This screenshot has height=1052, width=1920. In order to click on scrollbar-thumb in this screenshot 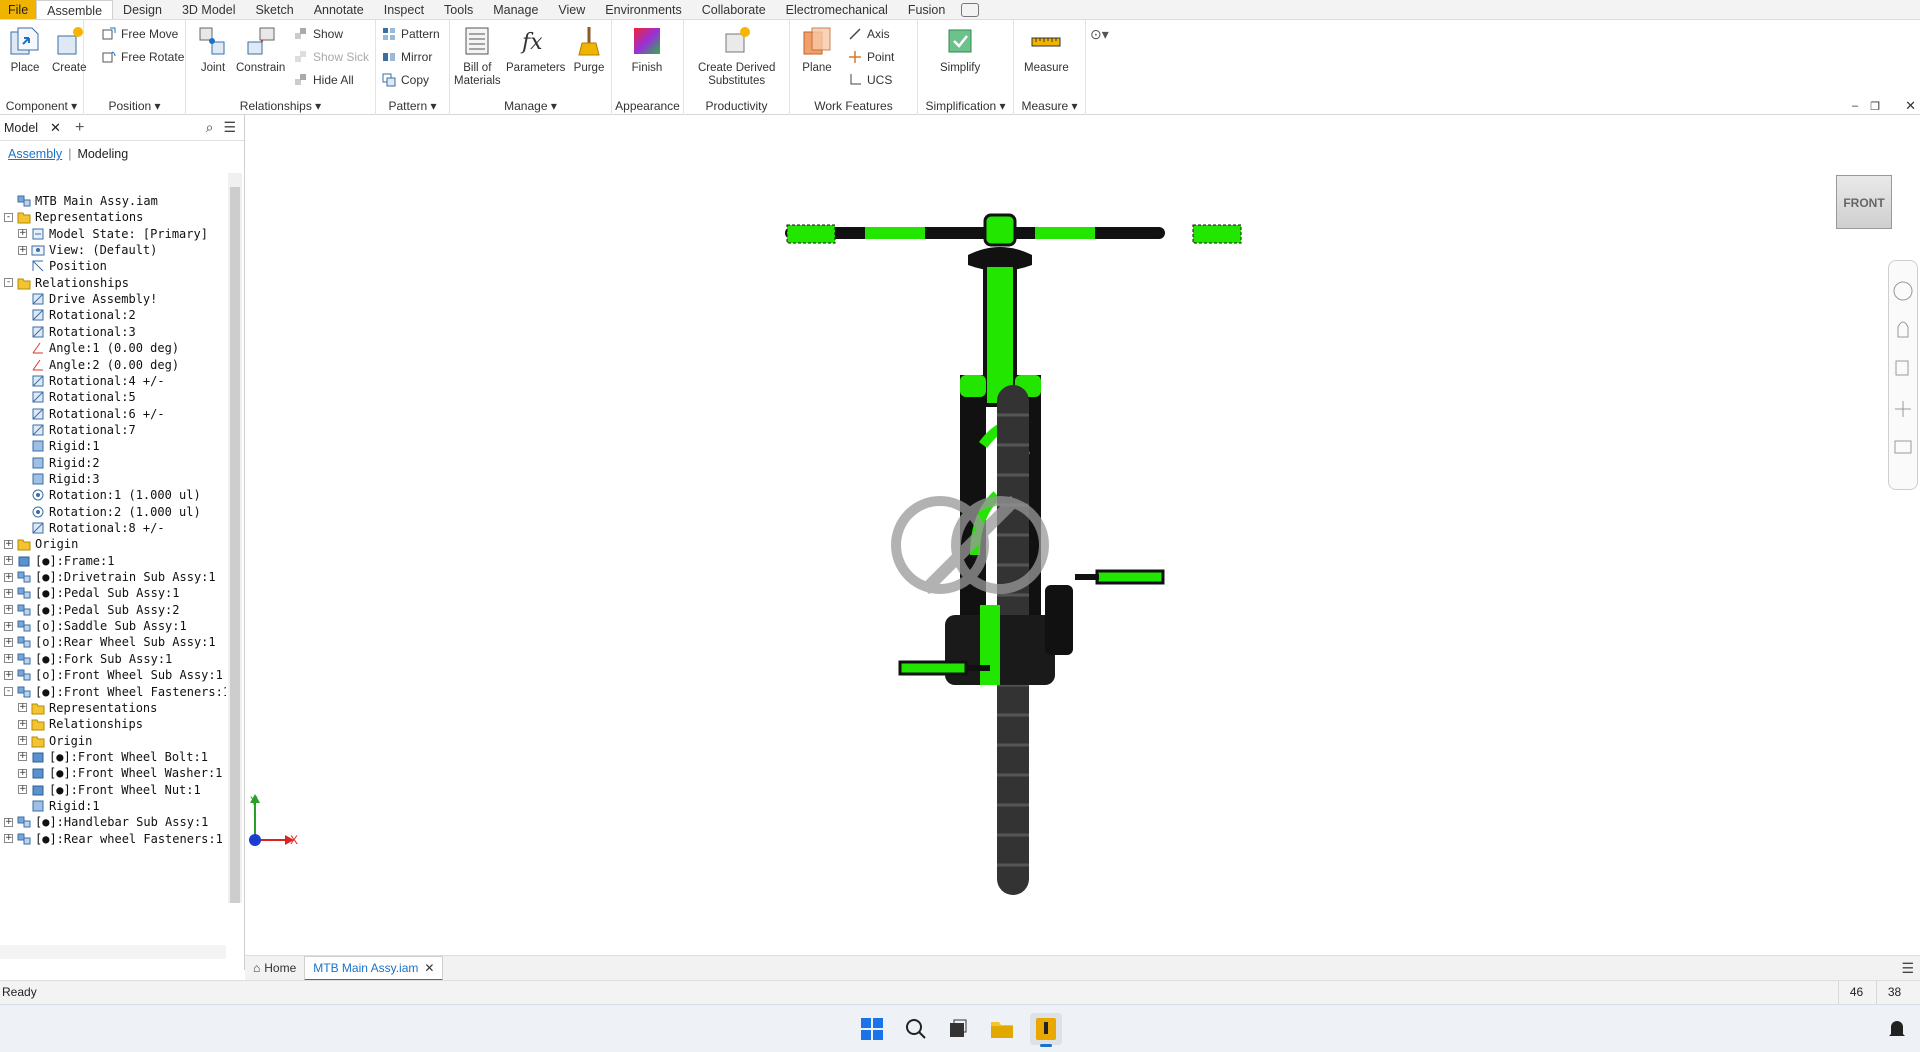, I will do `click(235, 545)`.